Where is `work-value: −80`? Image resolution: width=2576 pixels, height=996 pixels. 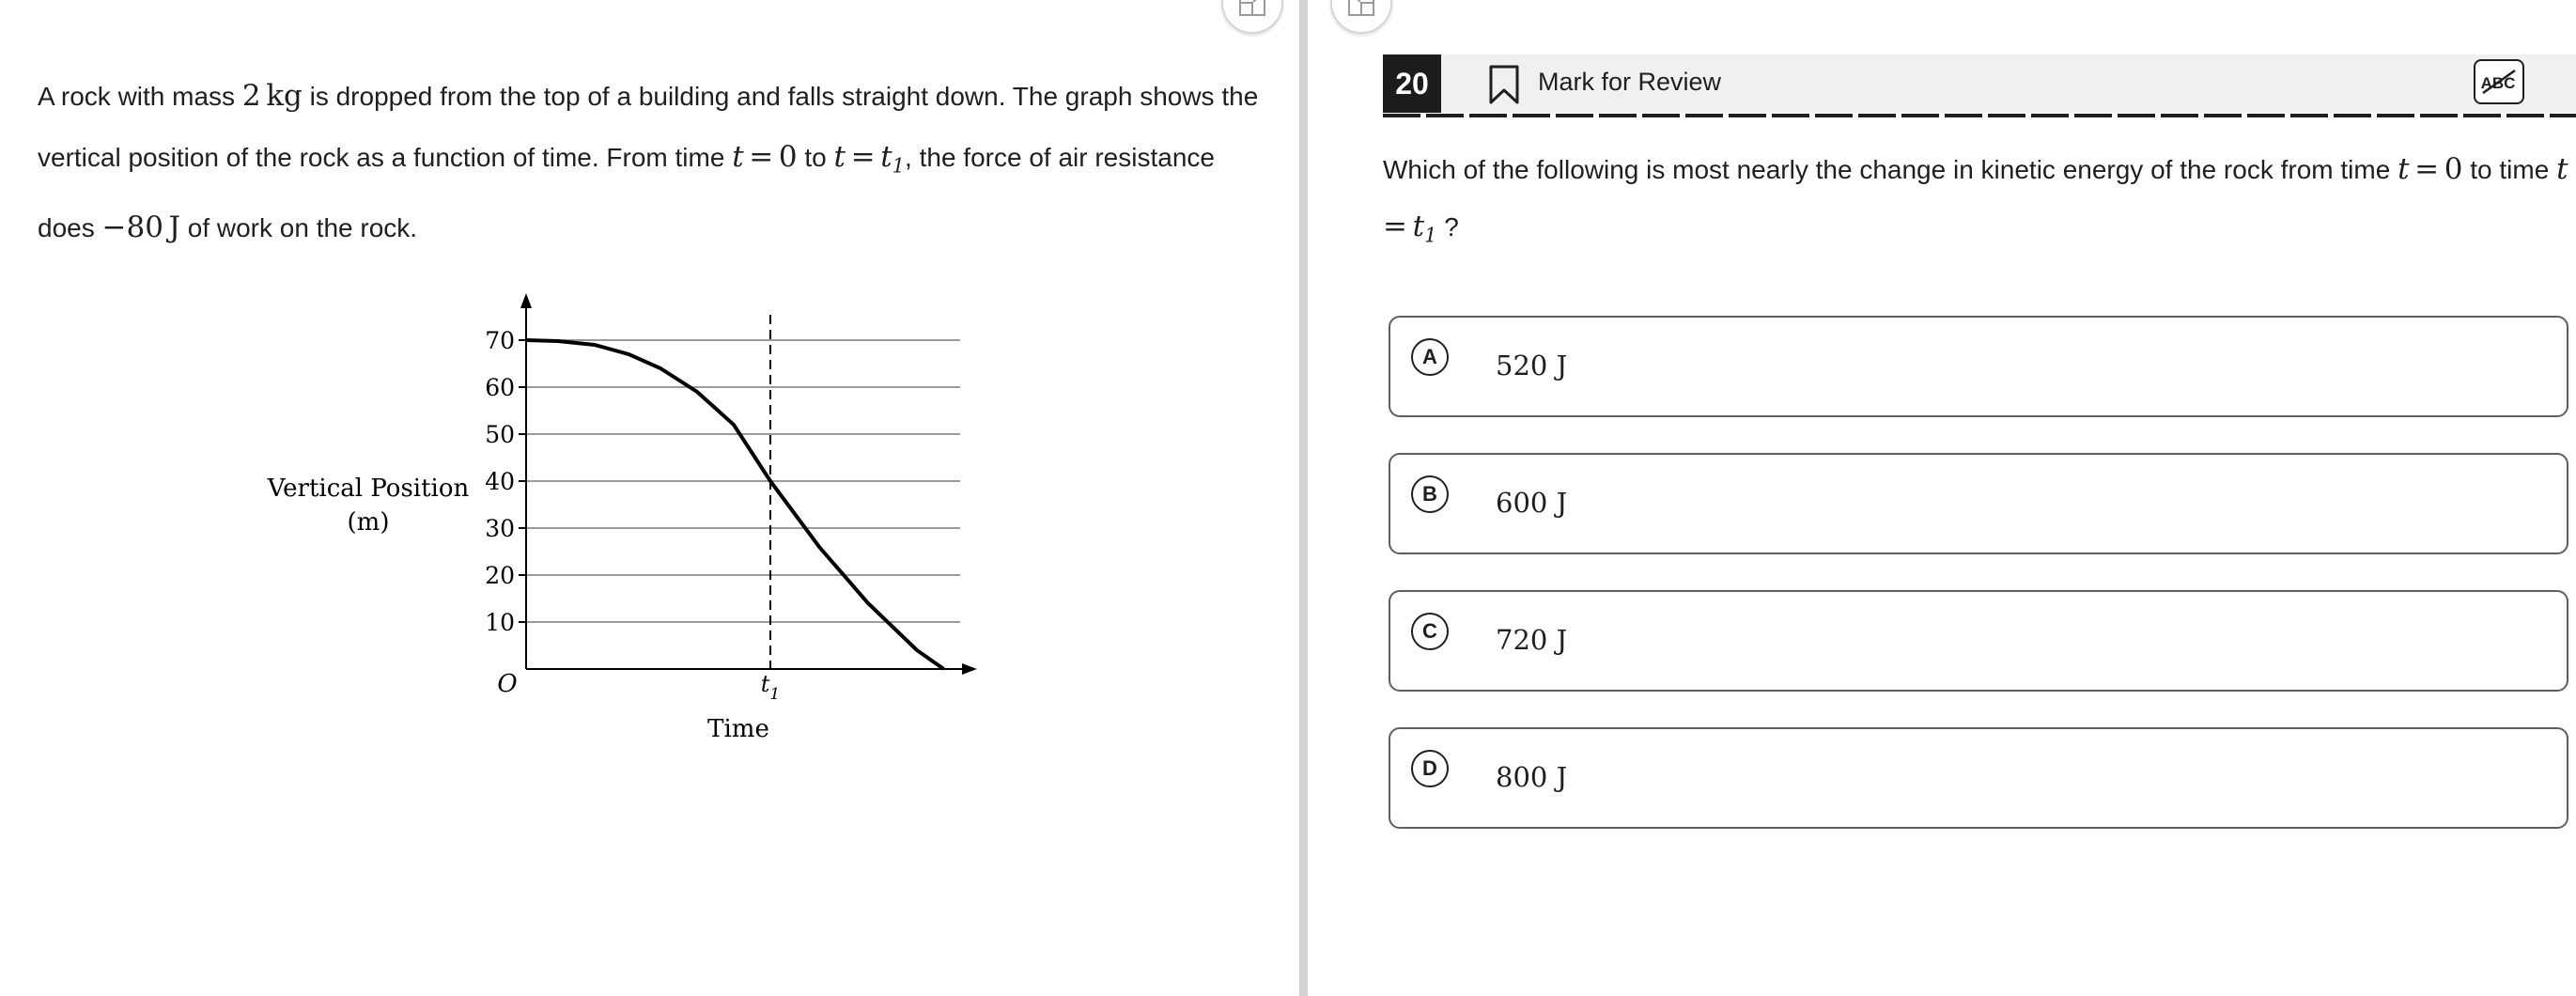
work-value: −80 is located at coordinates (132, 227).